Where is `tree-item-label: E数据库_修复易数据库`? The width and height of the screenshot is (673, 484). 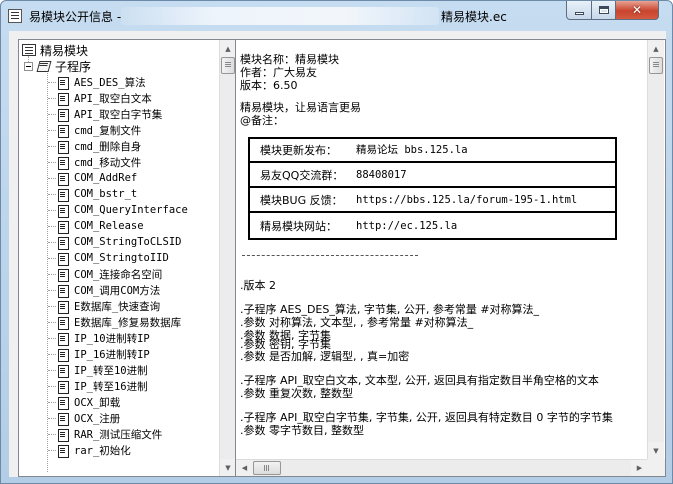 tree-item-label: E数据库_修复易数据库 is located at coordinates (128, 322).